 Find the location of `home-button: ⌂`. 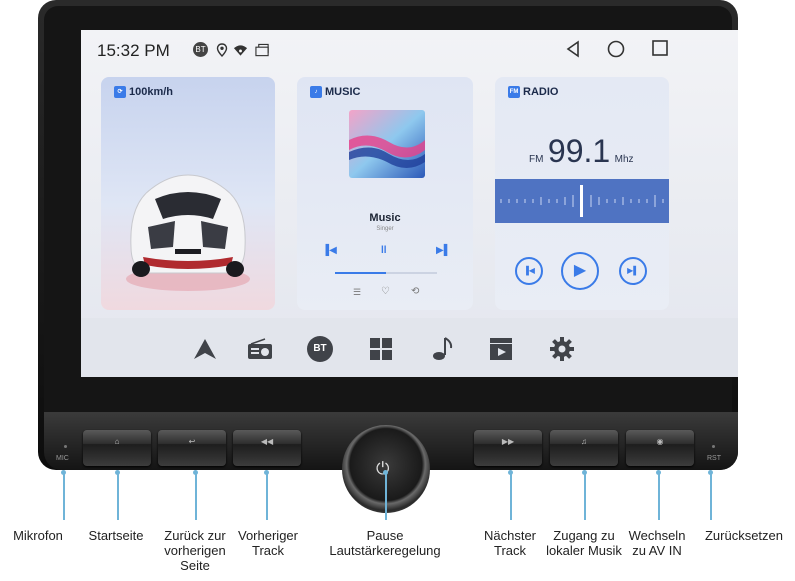

home-button: ⌂ is located at coordinates (117, 448).